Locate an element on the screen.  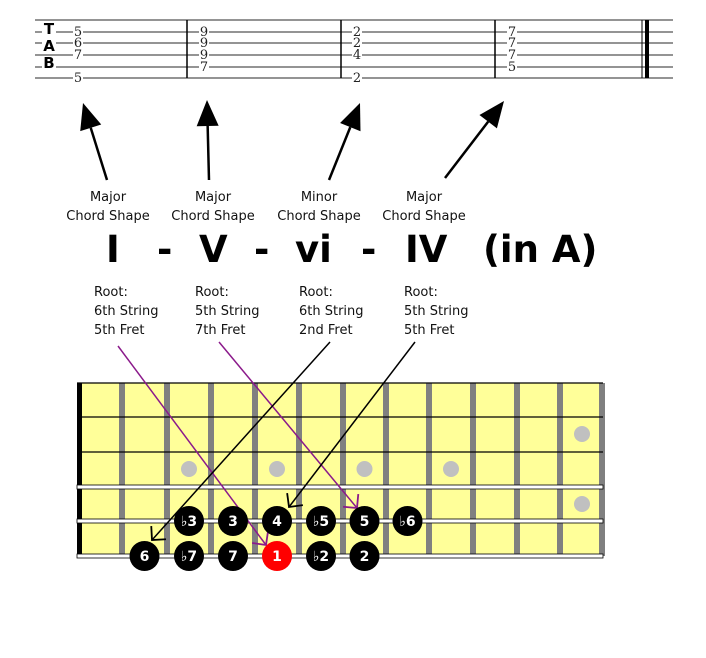
root-label-2-fret: 7th Fret is located at coordinates (220, 330).